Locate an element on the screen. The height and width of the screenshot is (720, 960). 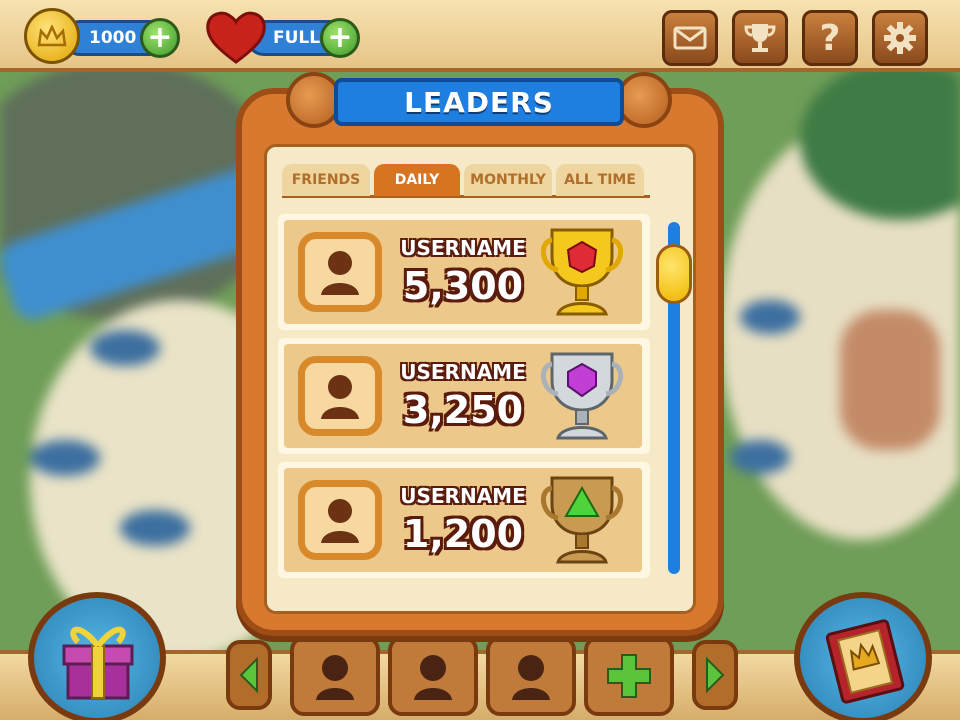
mail-button is located at coordinates (690, 38).